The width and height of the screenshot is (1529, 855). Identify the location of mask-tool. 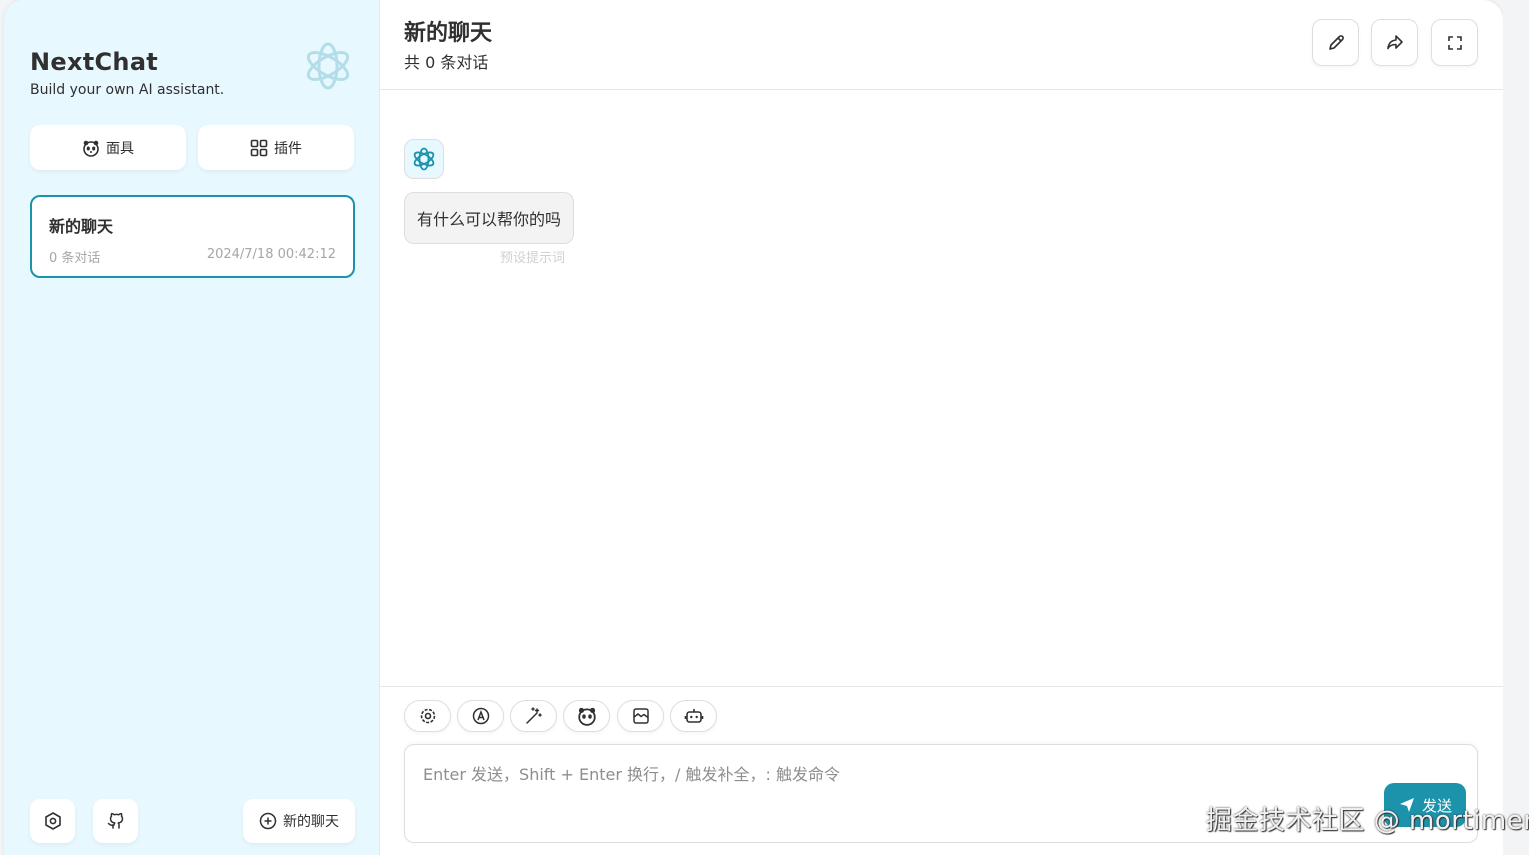
(586, 716).